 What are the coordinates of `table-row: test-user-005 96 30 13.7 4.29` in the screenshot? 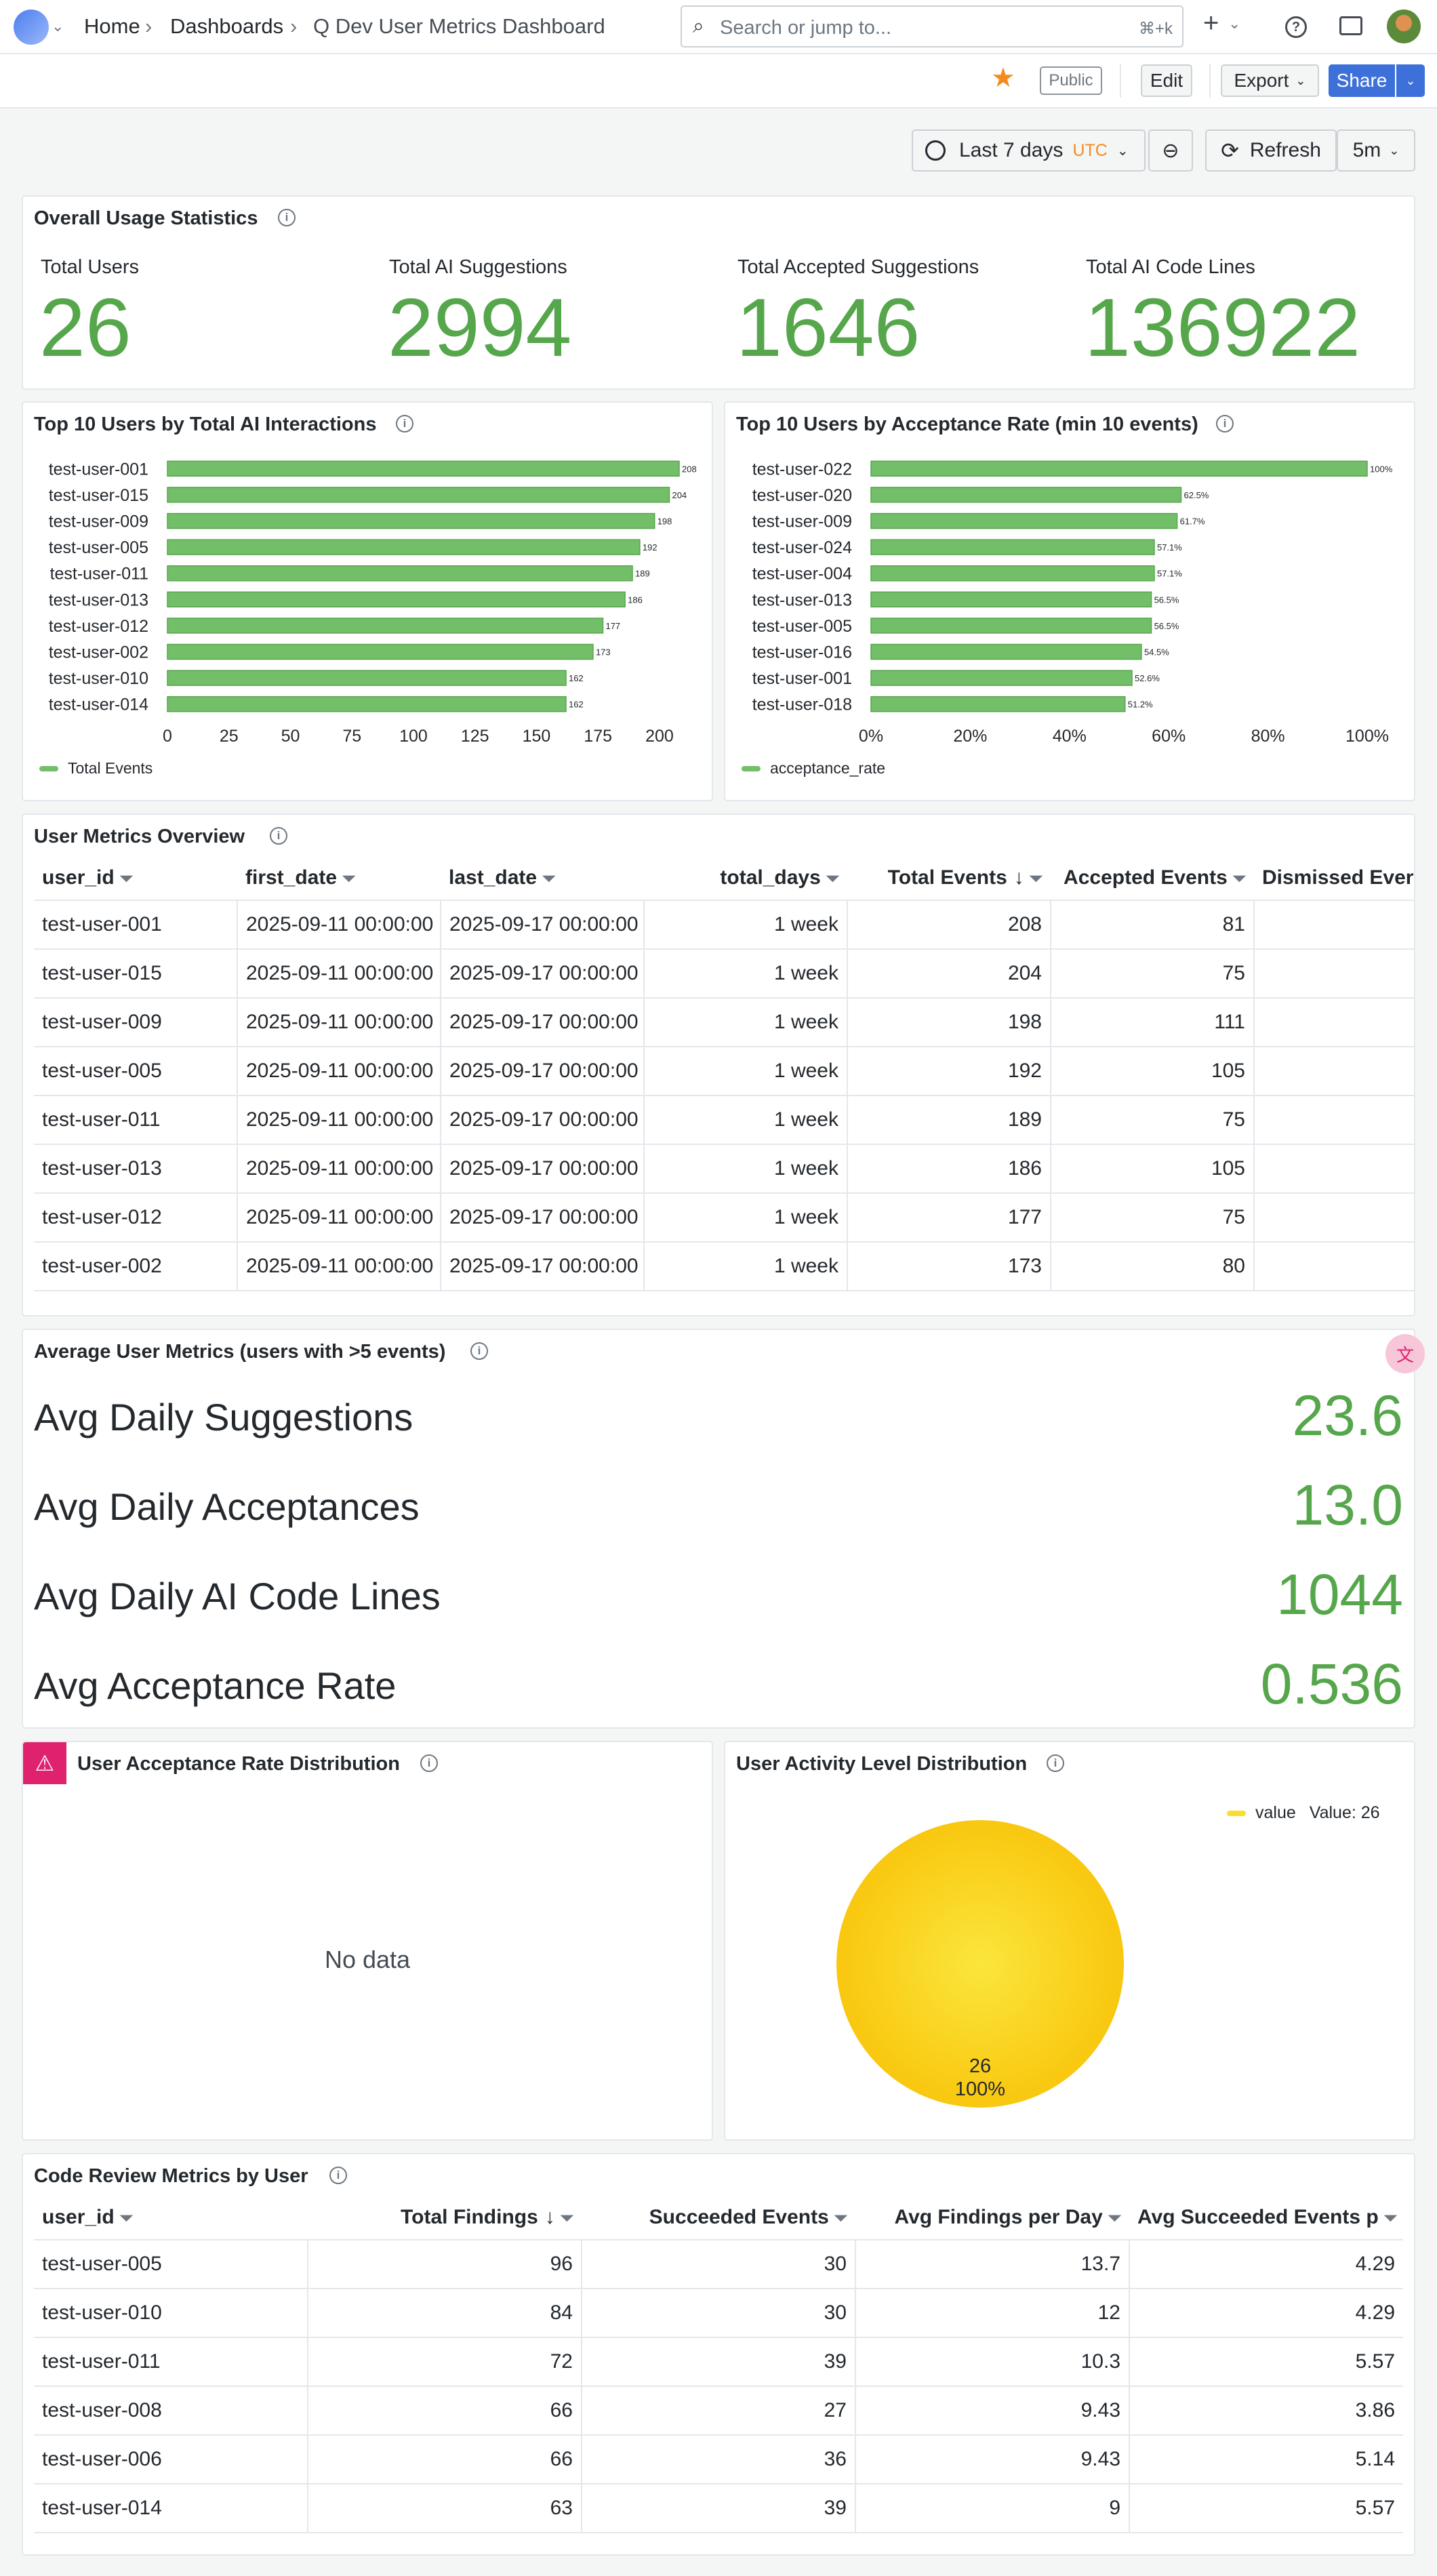 It's located at (718, 2264).